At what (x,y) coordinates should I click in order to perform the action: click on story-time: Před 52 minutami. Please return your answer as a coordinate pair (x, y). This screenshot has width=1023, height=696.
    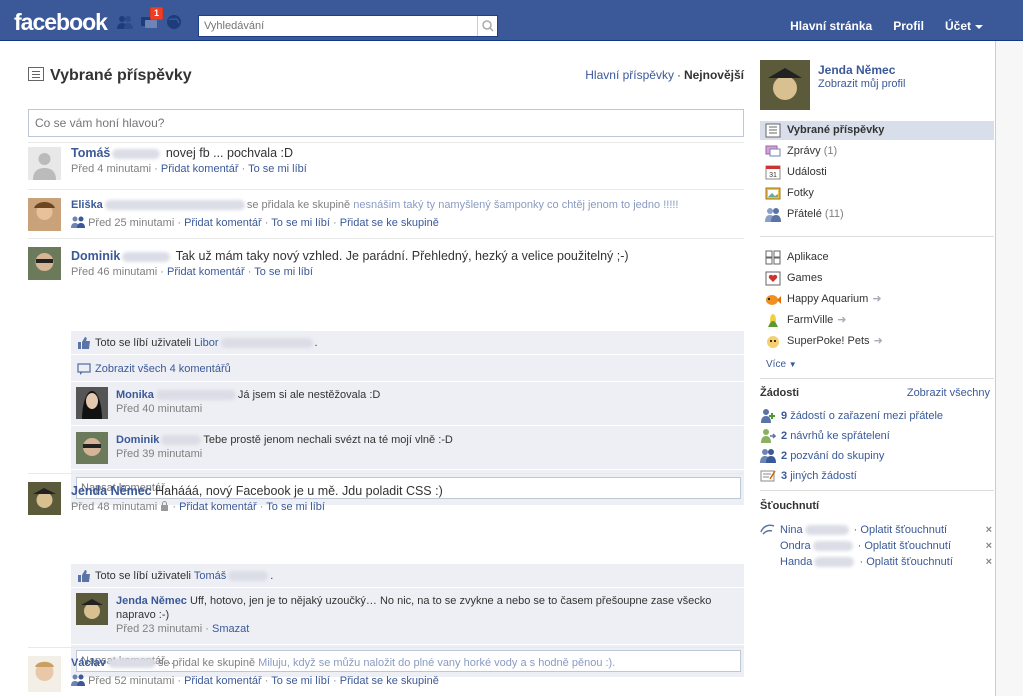
    Looking at the image, I should click on (131, 681).